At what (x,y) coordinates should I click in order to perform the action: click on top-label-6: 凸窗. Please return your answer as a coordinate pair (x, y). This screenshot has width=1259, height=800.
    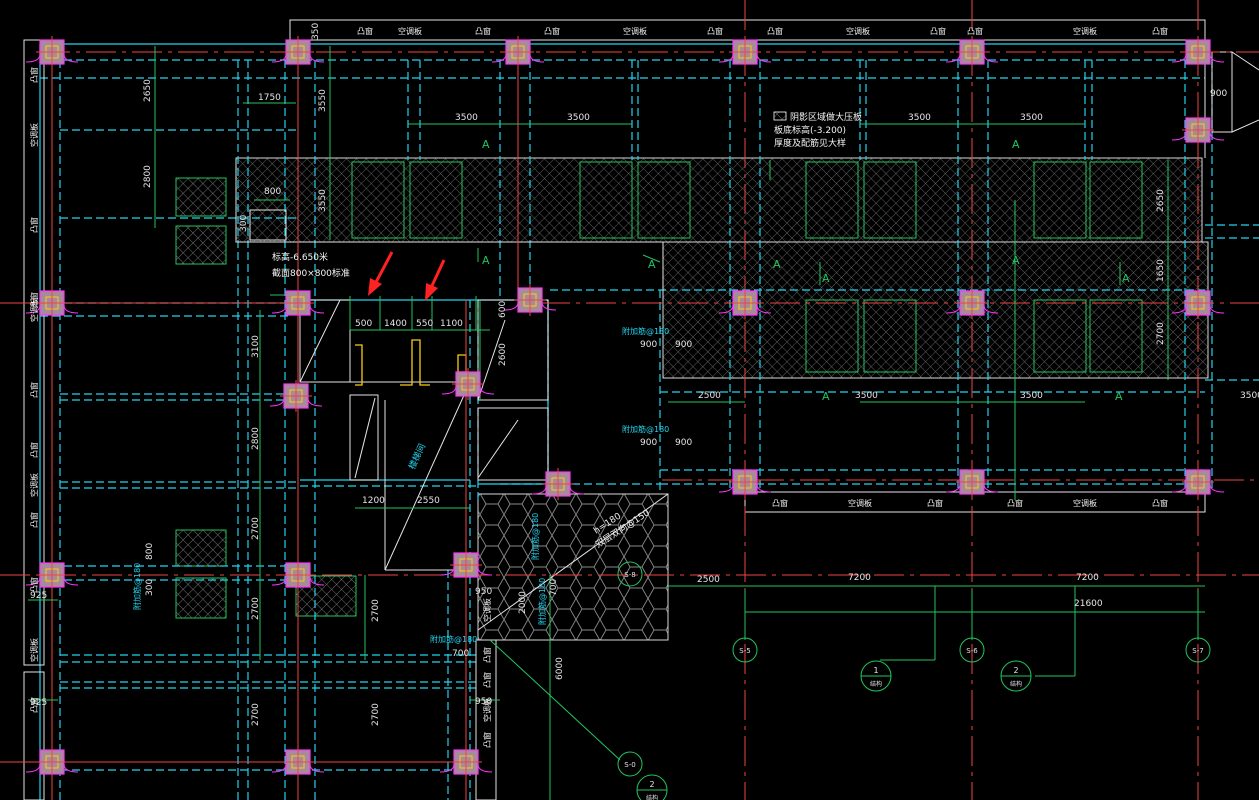
    Looking at the image, I should click on (715, 31).